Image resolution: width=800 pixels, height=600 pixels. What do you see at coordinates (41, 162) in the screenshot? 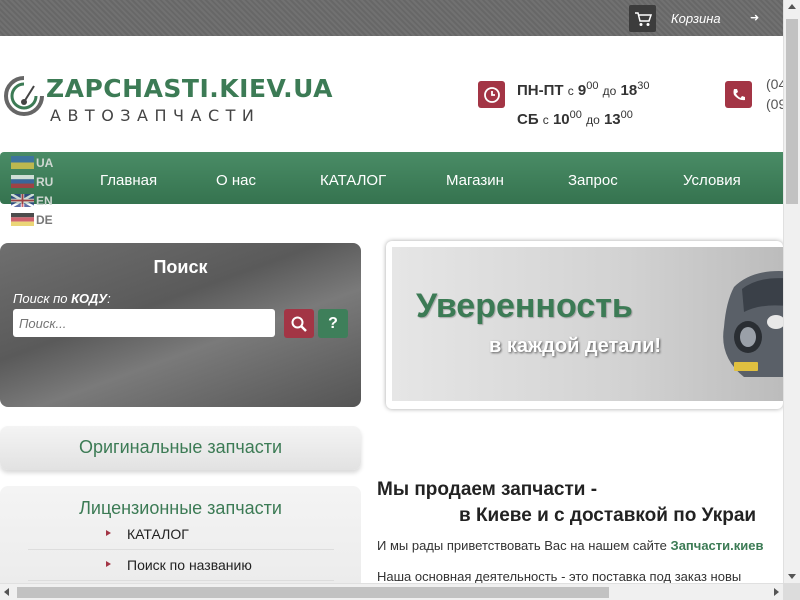
I see `lang-ua: UA` at bounding box center [41, 162].